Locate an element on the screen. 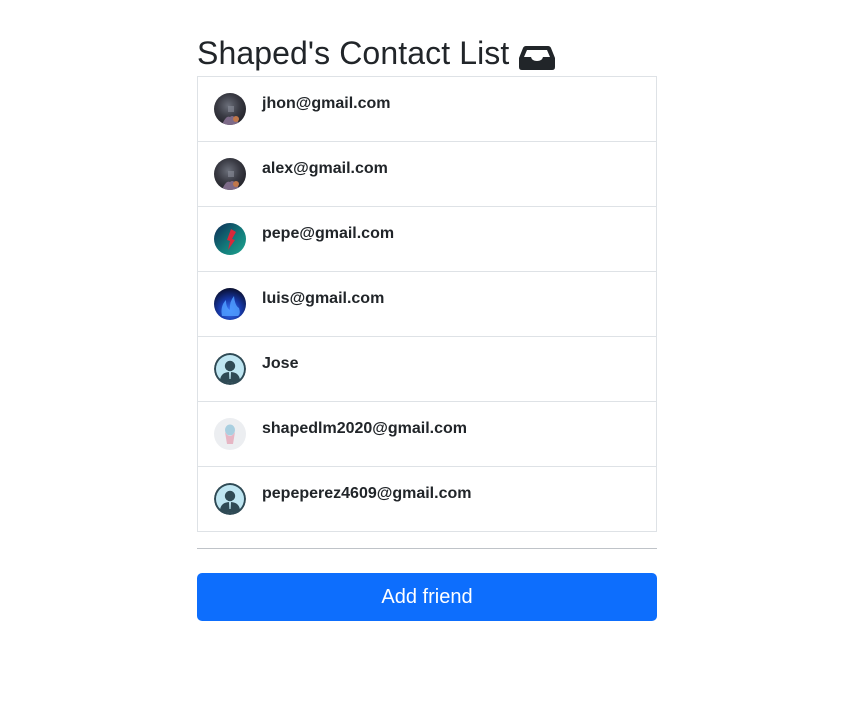 The height and width of the screenshot is (714, 863). contact-item: jhon@gmail.com is located at coordinates (427, 109).